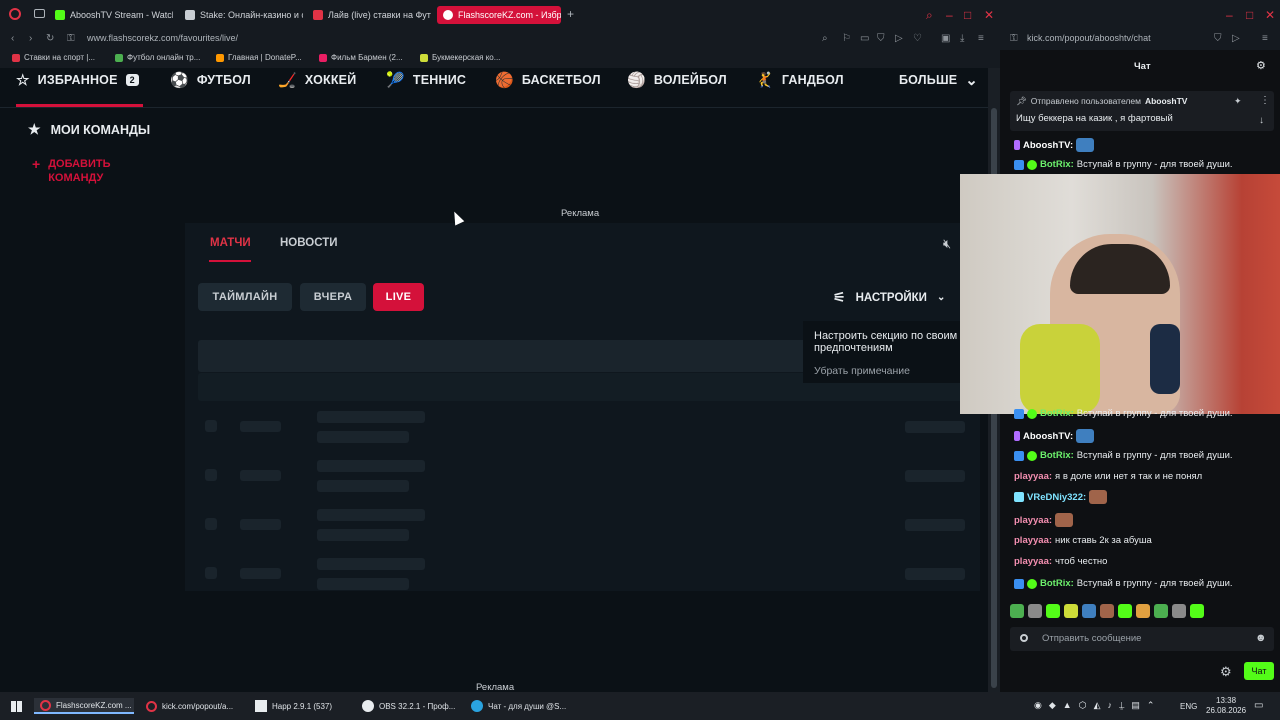  I want to click on filter-yesterday: ВЧЕРА, so click(333, 297).